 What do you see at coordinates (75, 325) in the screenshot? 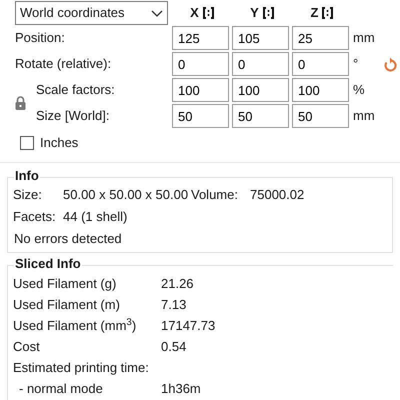
I see `stat-label: Used Filament (mm$^{3}$)` at bounding box center [75, 325].